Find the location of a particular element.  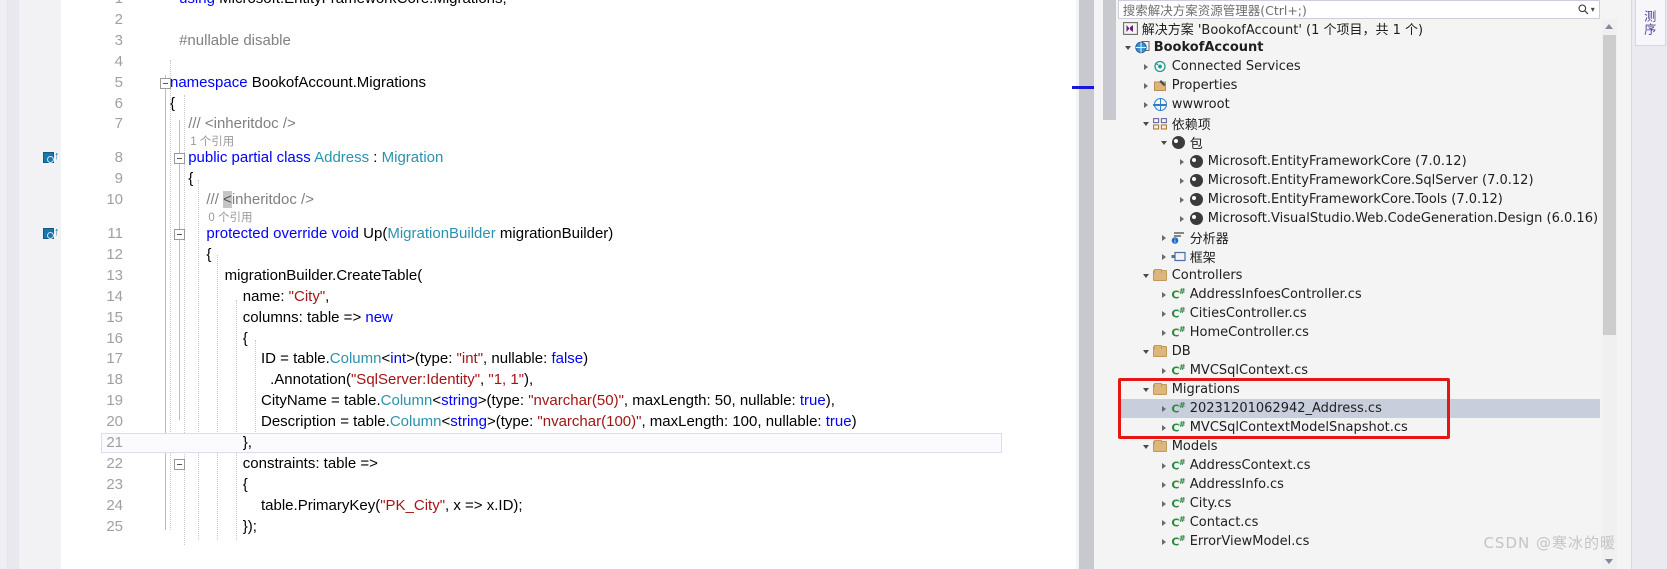

tree-item: 依赖项 is located at coordinates (1359, 123).